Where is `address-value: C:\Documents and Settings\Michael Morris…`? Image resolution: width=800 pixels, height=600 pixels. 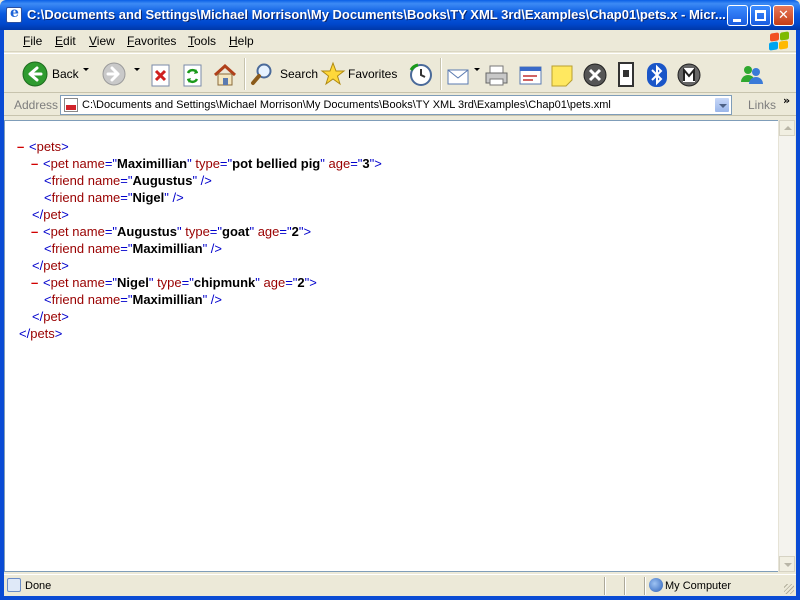 address-value: C:\Documents and Settings\Michael Morris… is located at coordinates (346, 105).